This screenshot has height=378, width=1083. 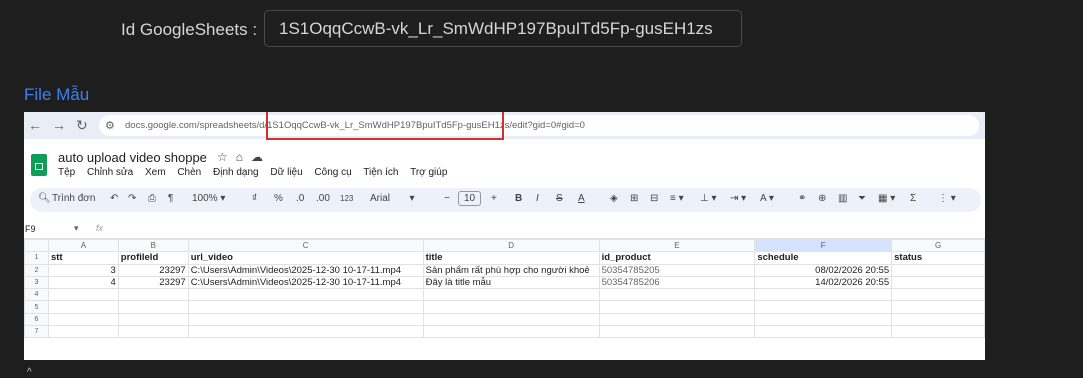 What do you see at coordinates (323, 198) in the screenshot?
I see `increase-decimal: .00` at bounding box center [323, 198].